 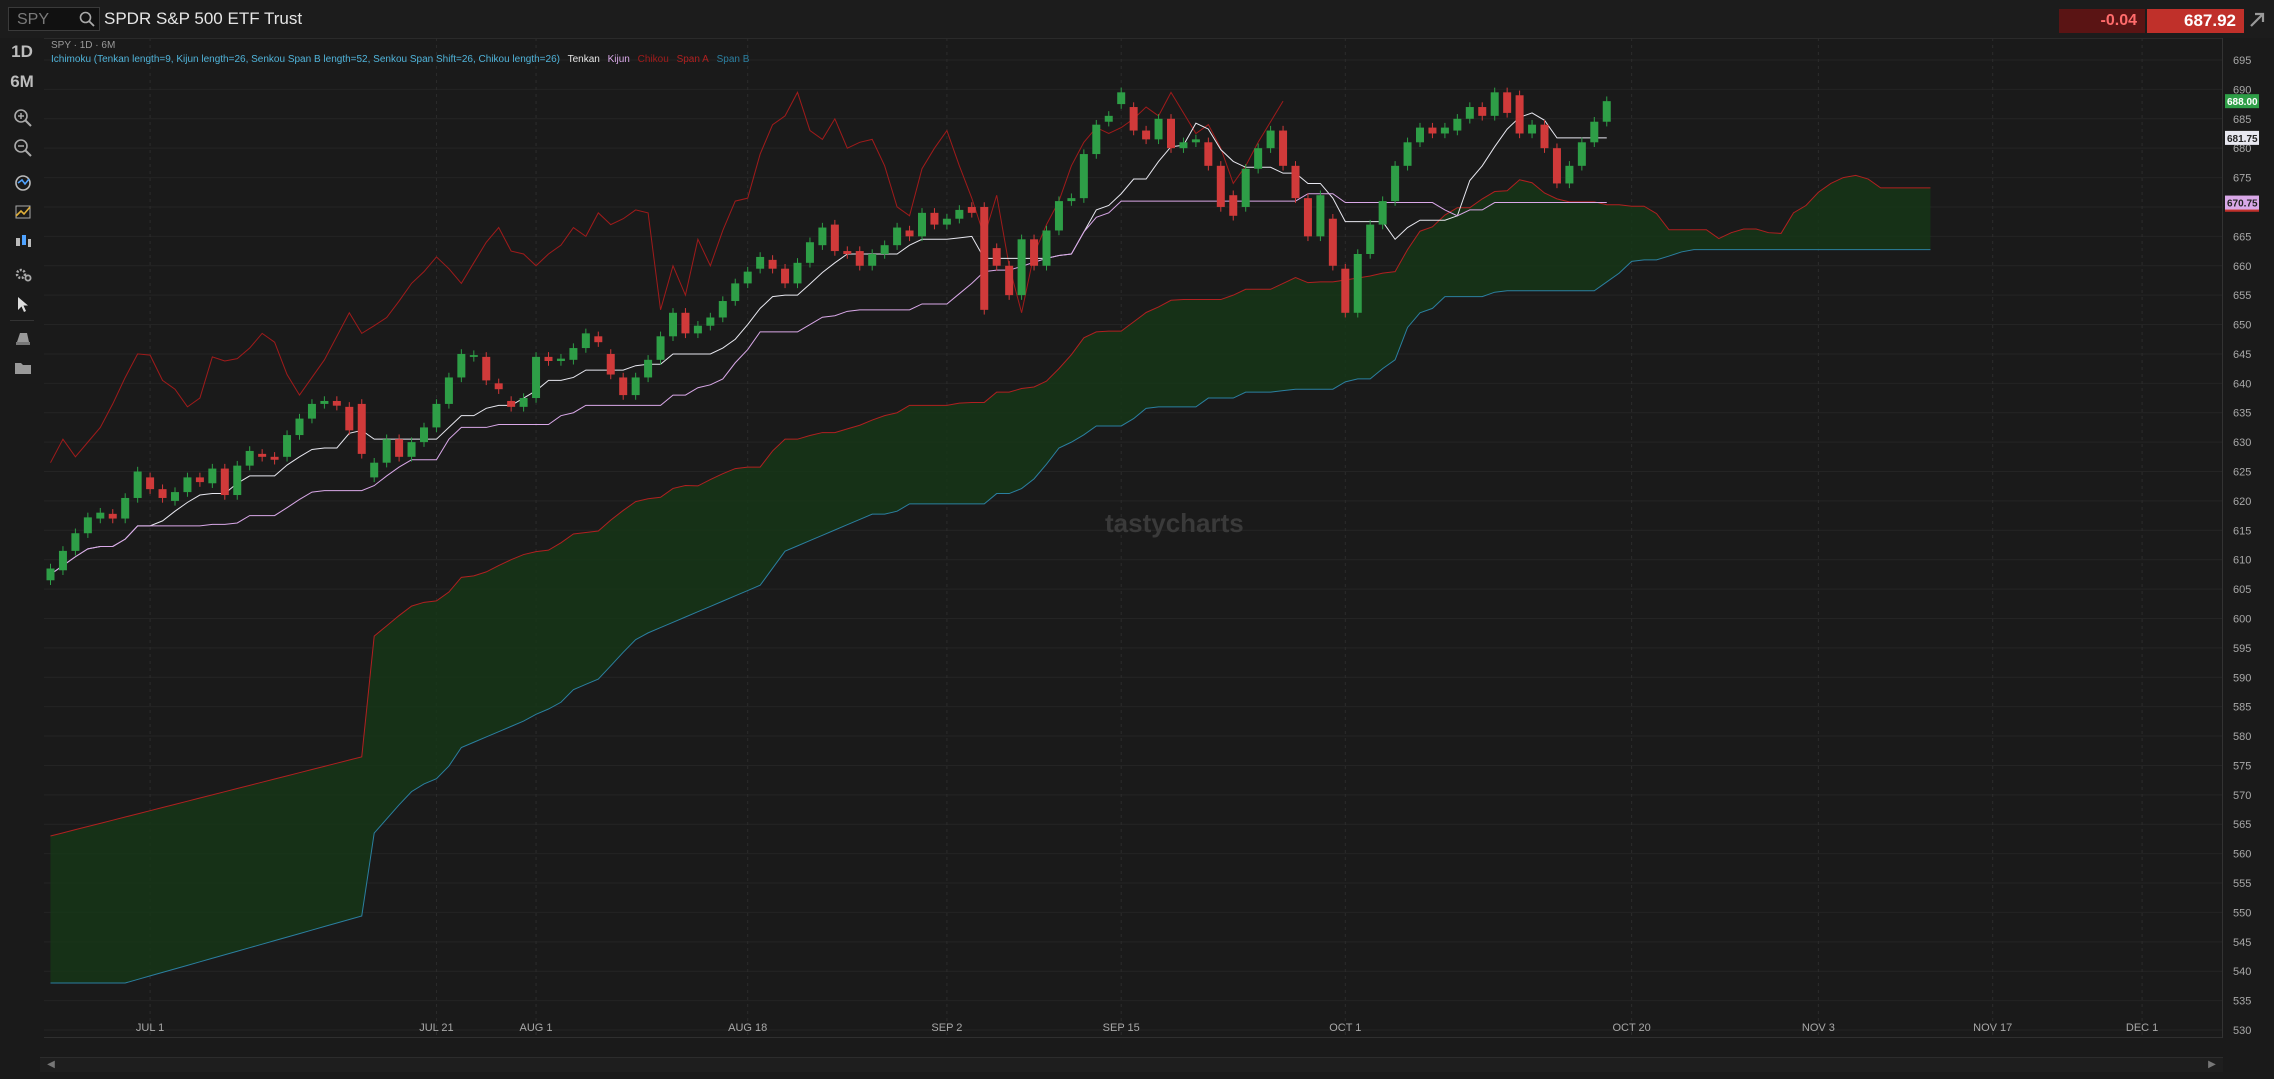 What do you see at coordinates (2242, 561) in the screenshot?
I see `y-tick-label: 610` at bounding box center [2242, 561].